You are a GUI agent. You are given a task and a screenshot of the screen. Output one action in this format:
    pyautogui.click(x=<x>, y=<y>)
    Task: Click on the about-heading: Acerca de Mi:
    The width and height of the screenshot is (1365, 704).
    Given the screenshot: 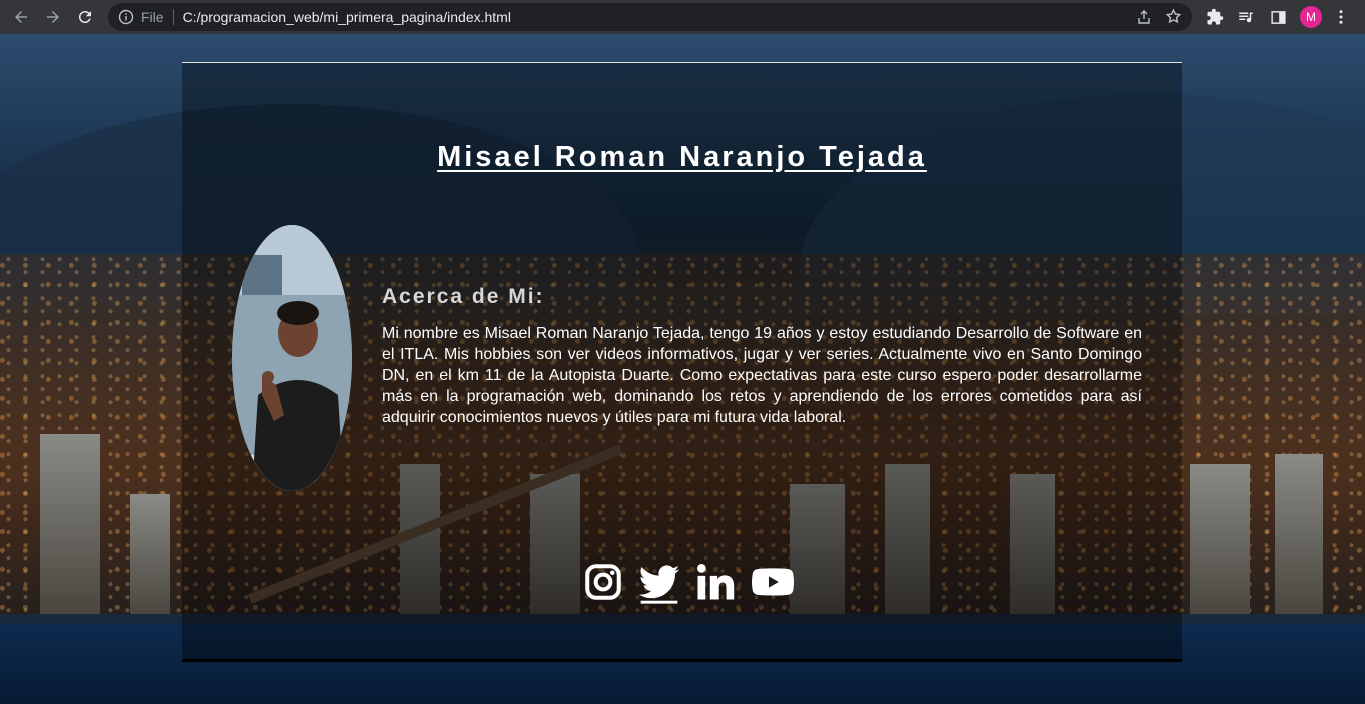 What is the action you would take?
    pyautogui.click(x=463, y=296)
    